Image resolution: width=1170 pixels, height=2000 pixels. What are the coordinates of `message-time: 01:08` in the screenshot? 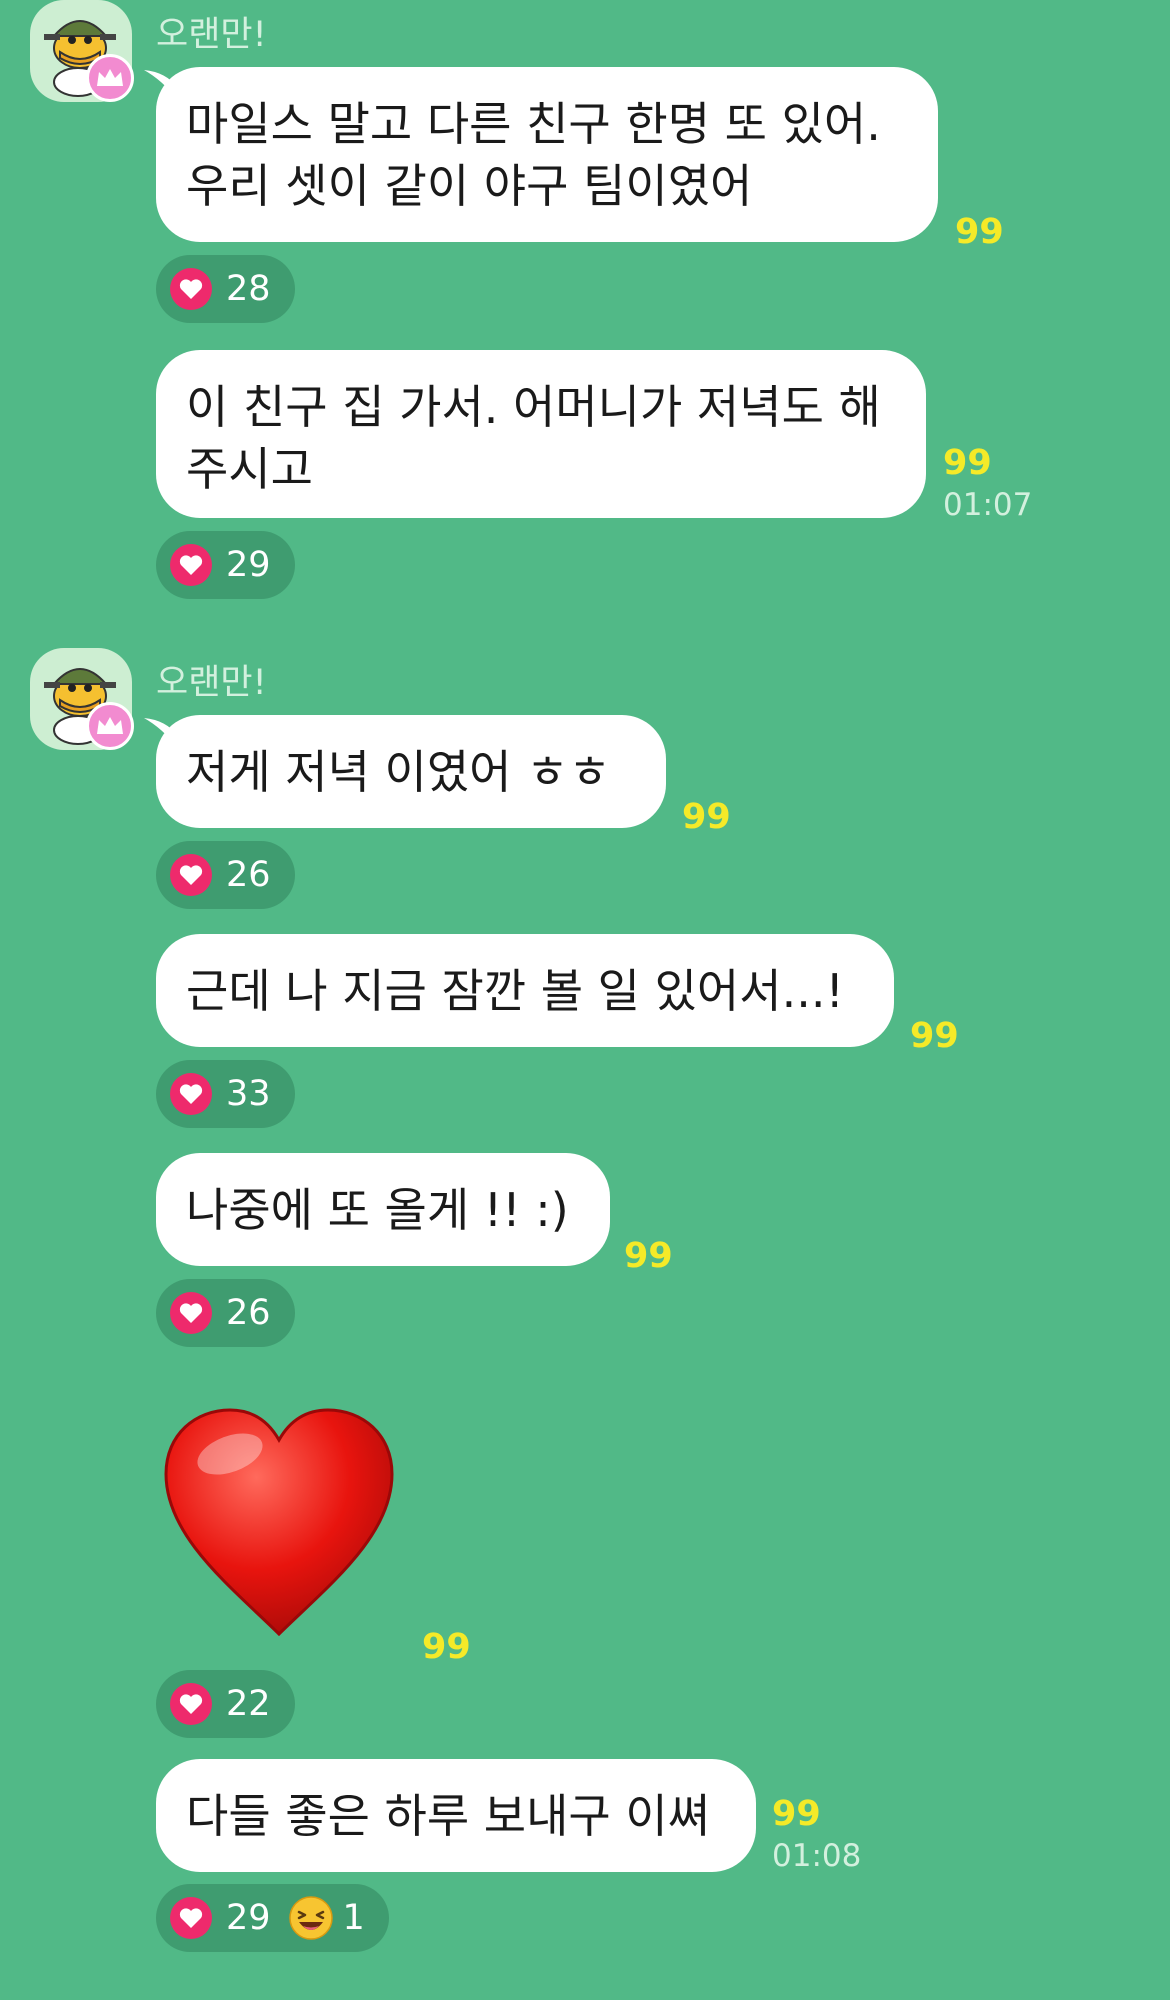 It's located at (817, 1856).